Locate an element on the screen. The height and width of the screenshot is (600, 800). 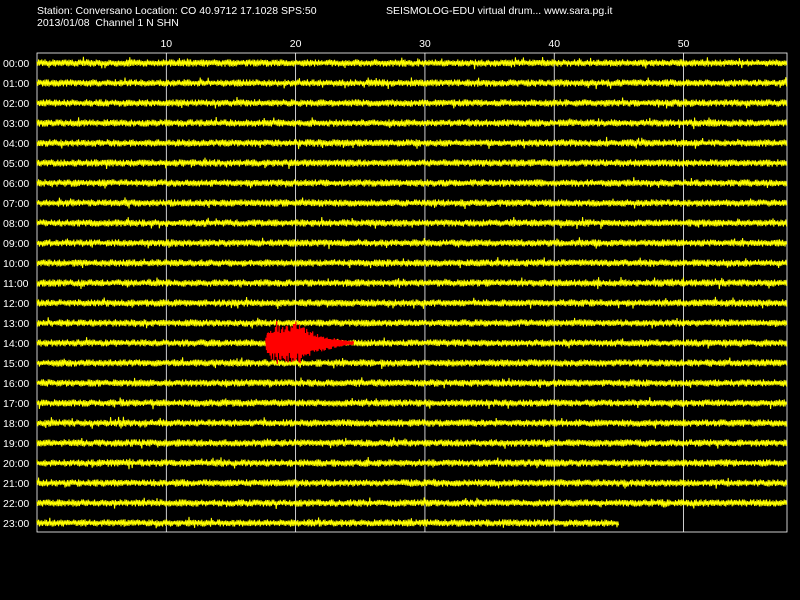
hour-label: 22:00 is located at coordinates (16, 504).